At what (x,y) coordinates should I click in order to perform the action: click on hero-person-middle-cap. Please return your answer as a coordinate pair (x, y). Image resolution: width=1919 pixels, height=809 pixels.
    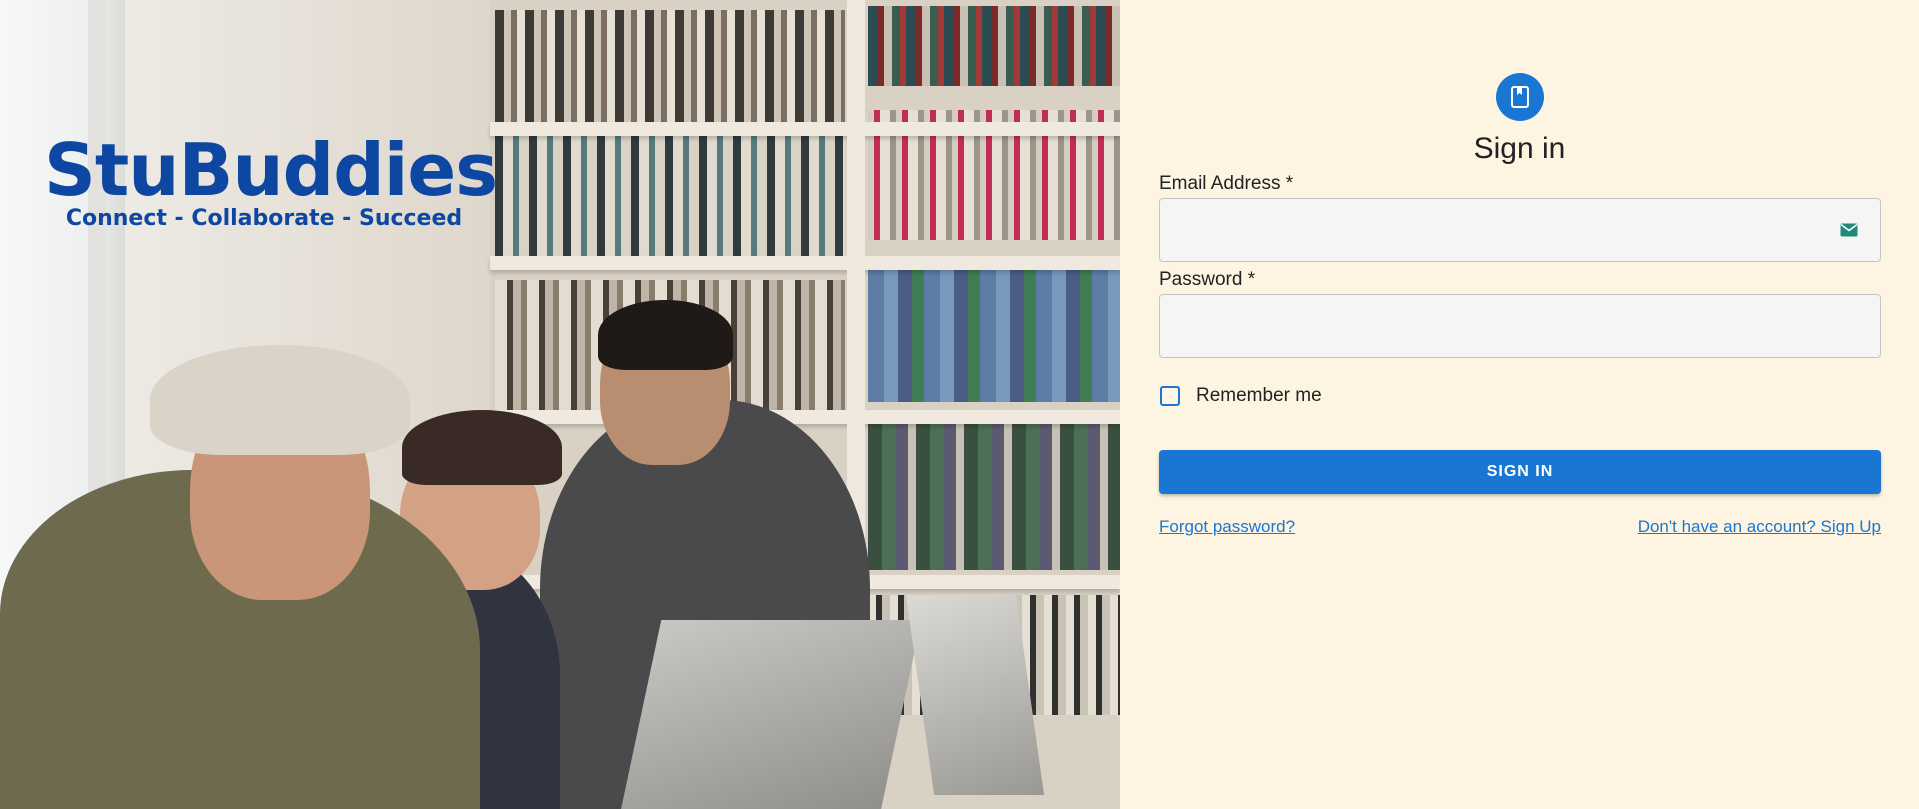
    Looking at the image, I should click on (482, 447).